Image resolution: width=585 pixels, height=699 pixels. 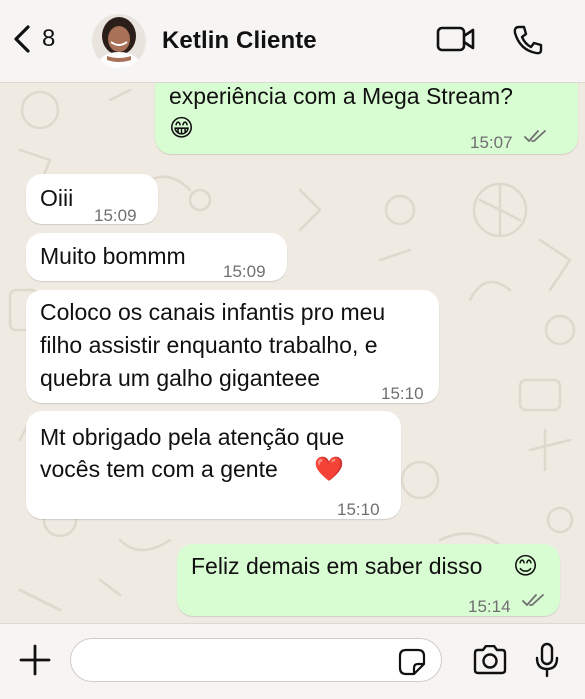 What do you see at coordinates (490, 660) in the screenshot?
I see `camera-icon` at bounding box center [490, 660].